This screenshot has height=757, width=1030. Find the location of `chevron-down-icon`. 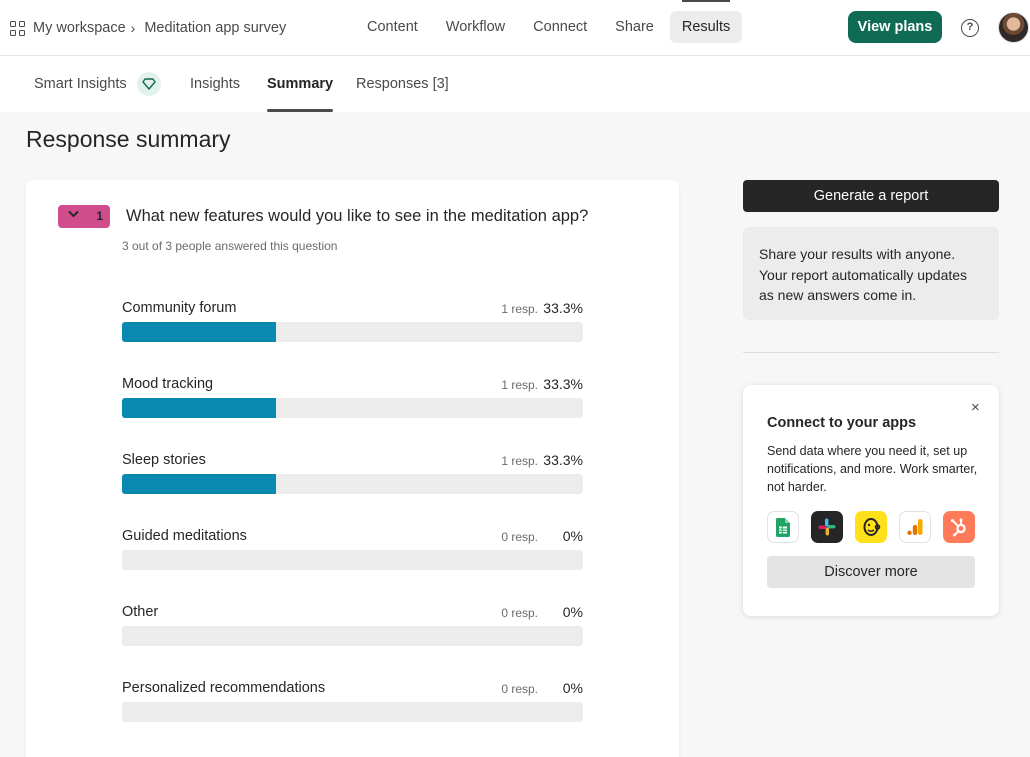

chevron-down-icon is located at coordinates (73, 215).